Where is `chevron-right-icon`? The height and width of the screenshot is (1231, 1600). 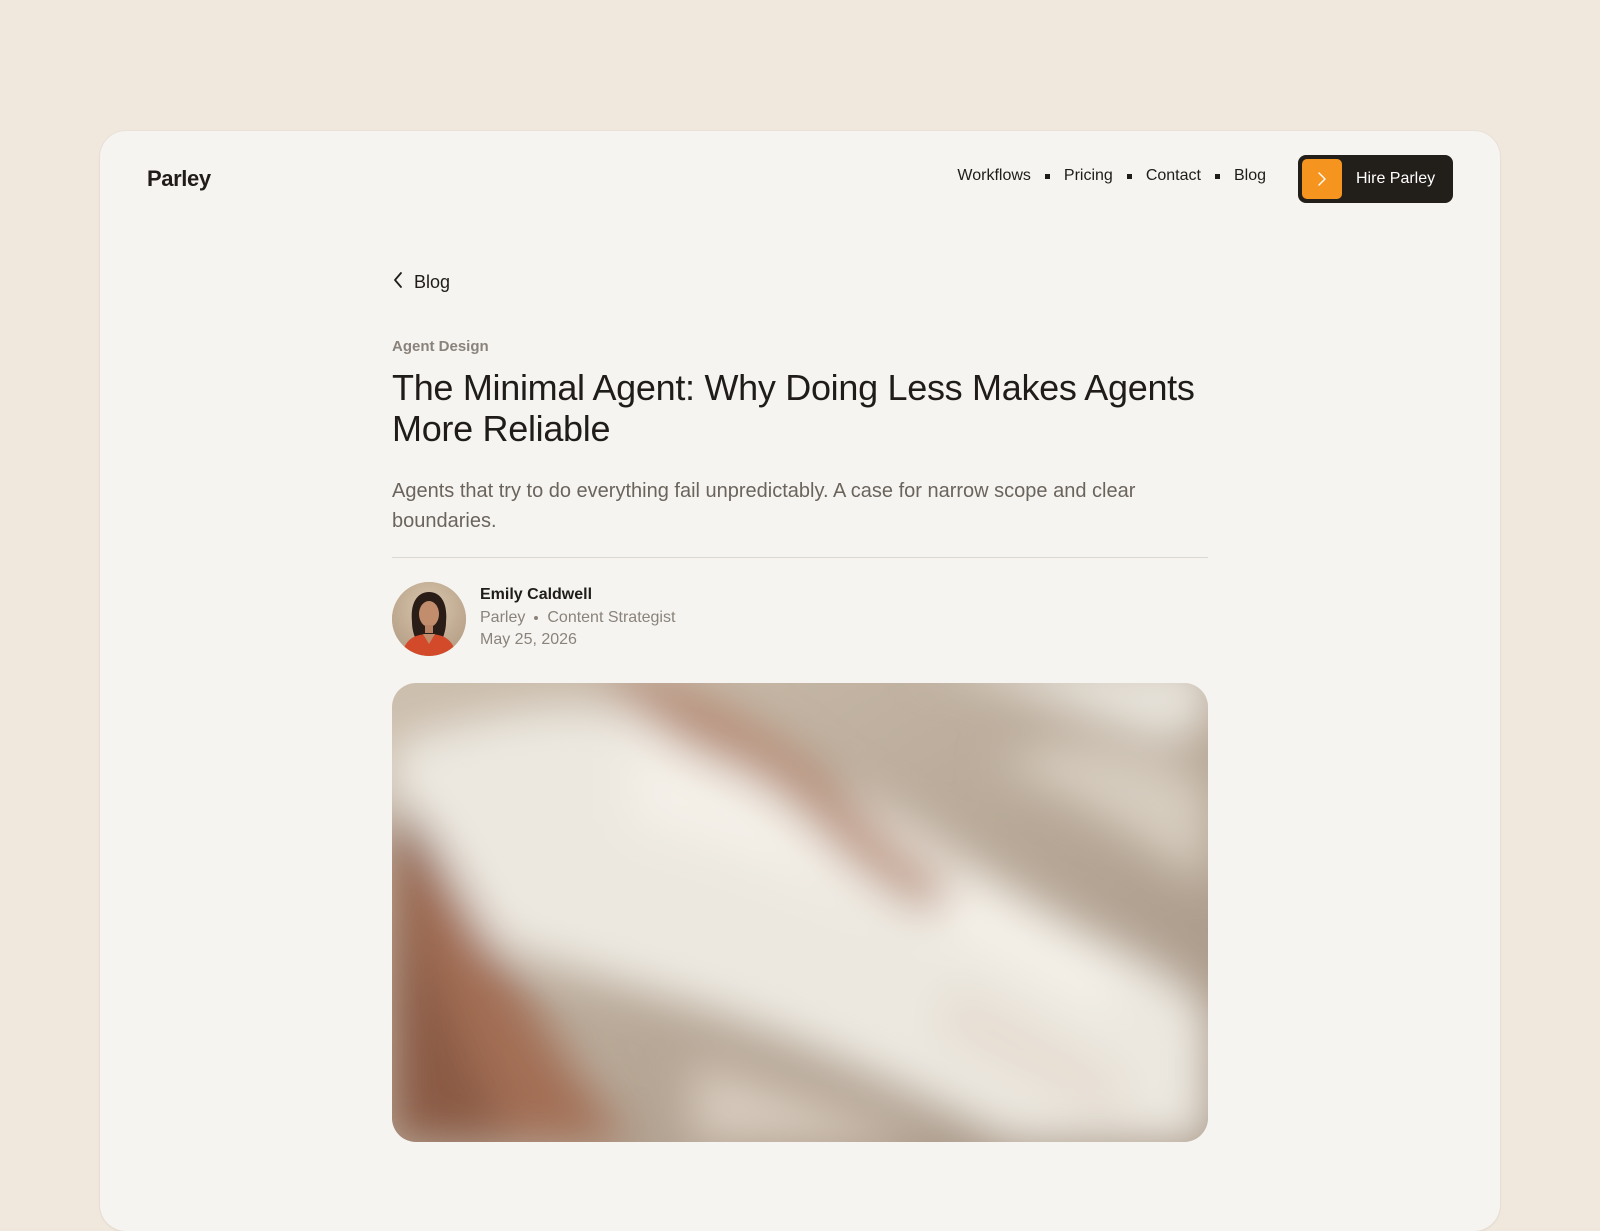
chevron-right-icon is located at coordinates (1322, 179).